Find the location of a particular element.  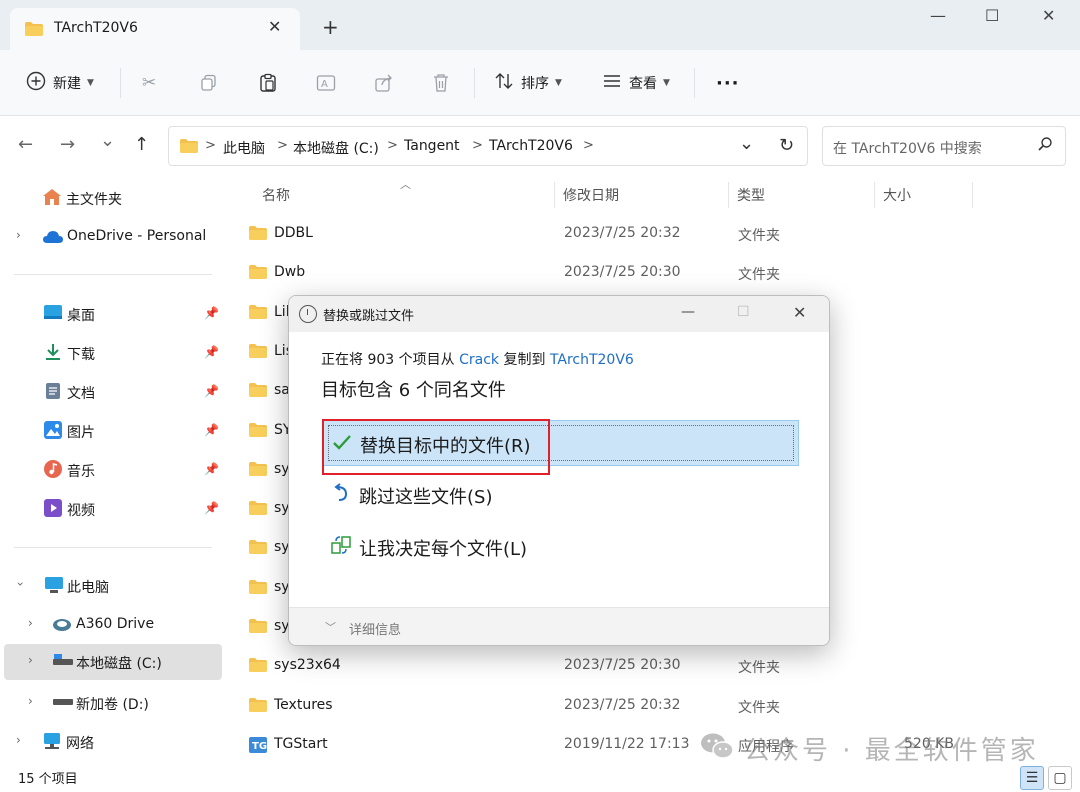

decide-each-file-option: 让我决定每个文件(L) is located at coordinates (561, 547).